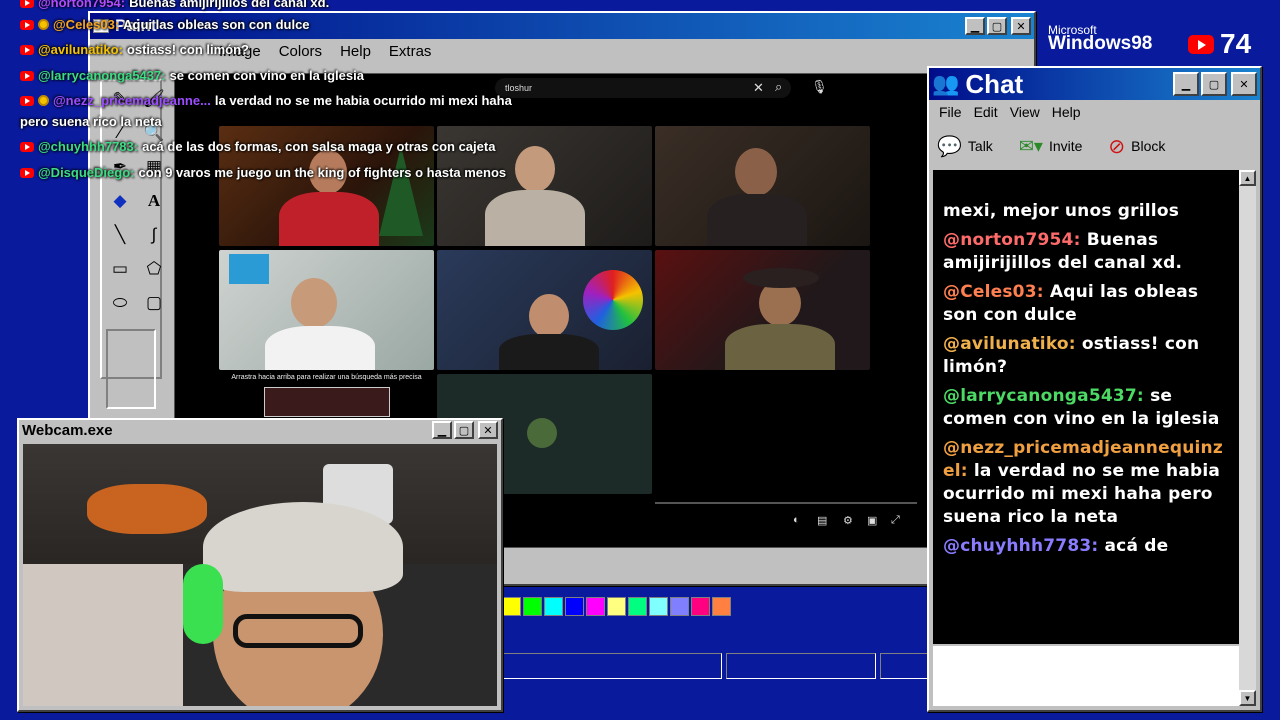  What do you see at coordinates (758, 88) in the screenshot?
I see `clear-search-icon: ✕` at bounding box center [758, 88].